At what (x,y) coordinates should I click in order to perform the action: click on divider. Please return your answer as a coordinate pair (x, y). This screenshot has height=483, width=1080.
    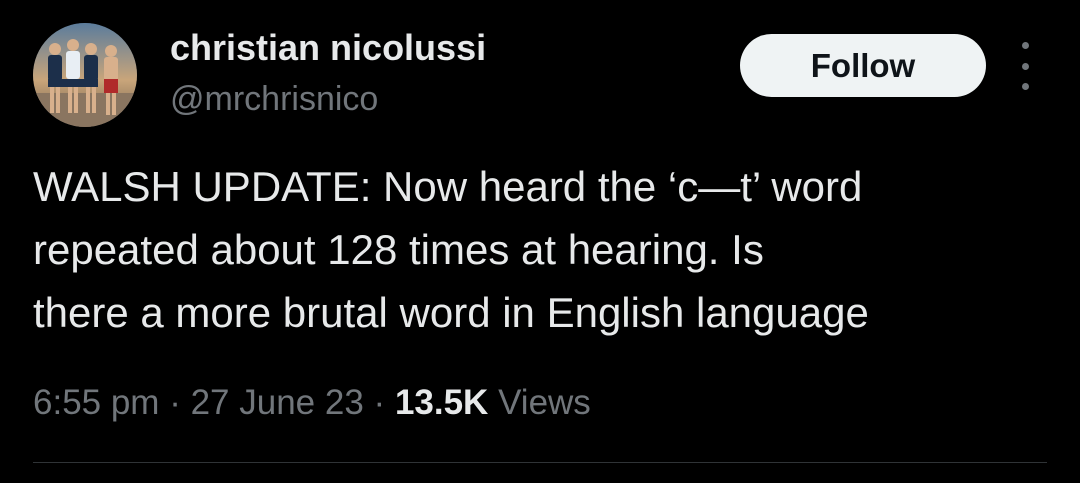
    Looking at the image, I should click on (540, 462).